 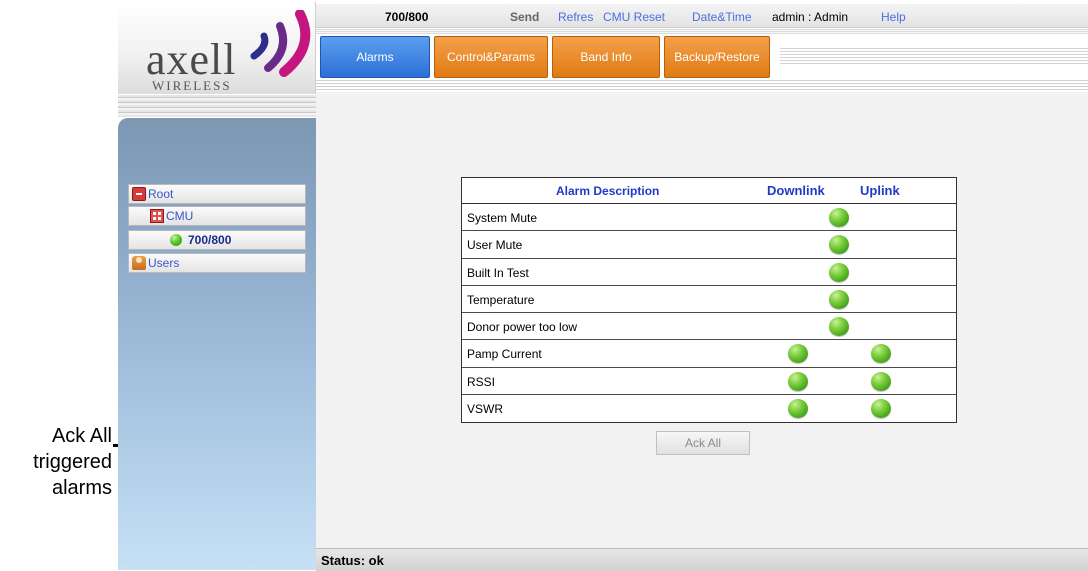 What do you see at coordinates (634, 17) in the screenshot?
I see `cmu-reset-link: CMU Reset` at bounding box center [634, 17].